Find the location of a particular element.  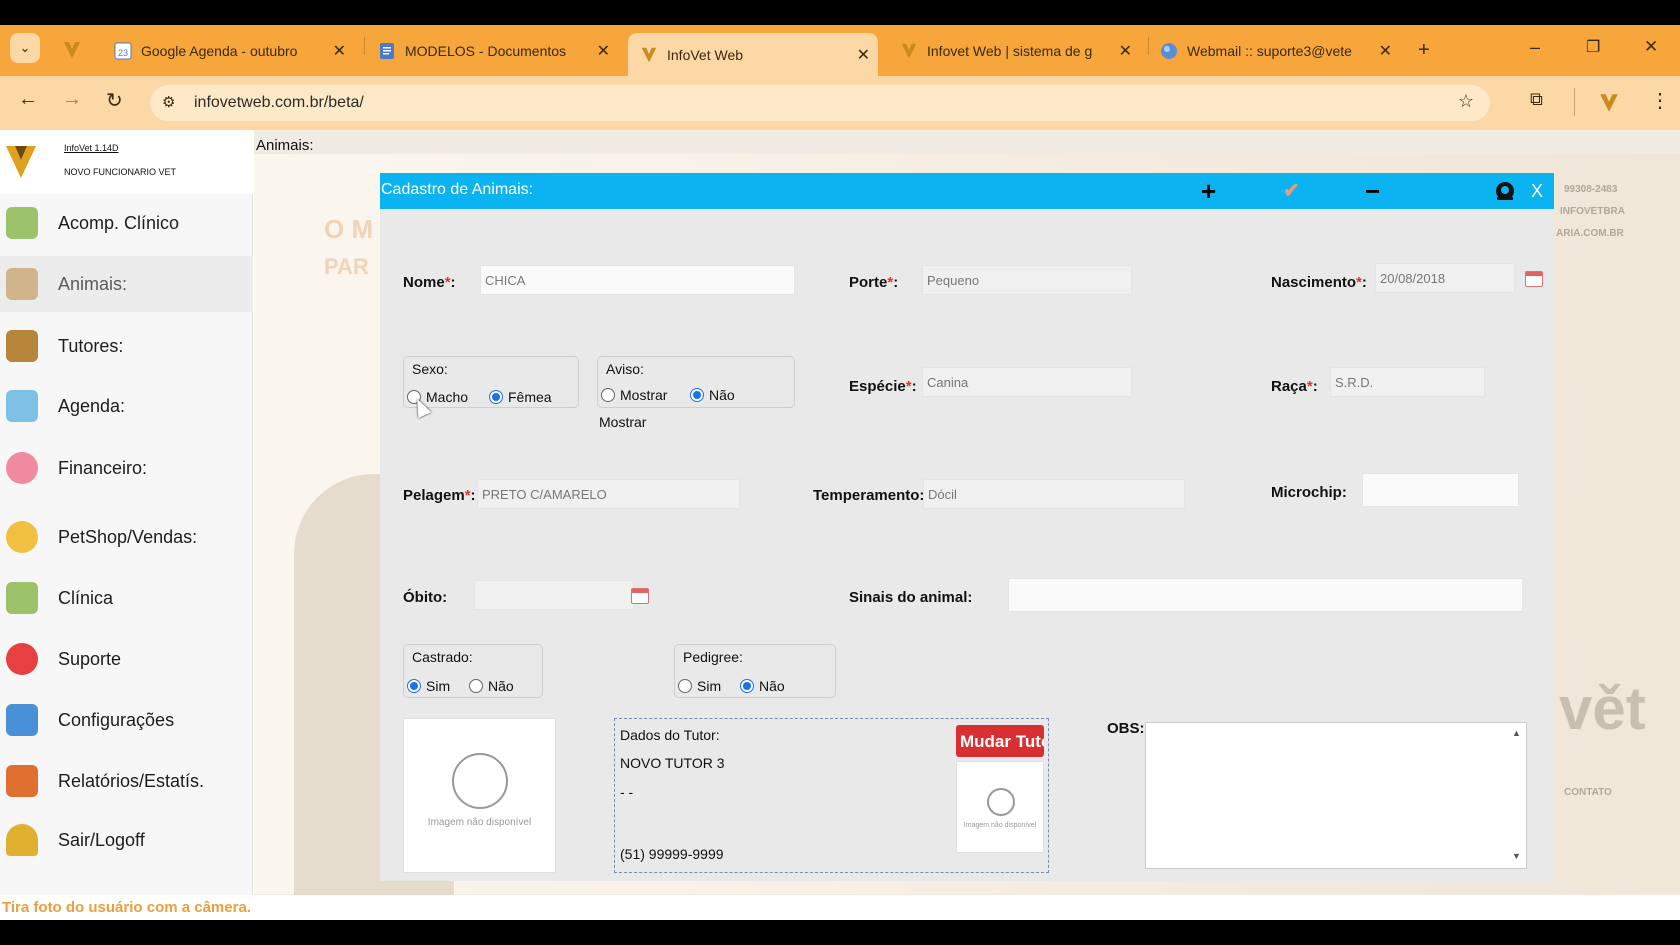

back-arrow-icon: ← is located at coordinates (28, 99).